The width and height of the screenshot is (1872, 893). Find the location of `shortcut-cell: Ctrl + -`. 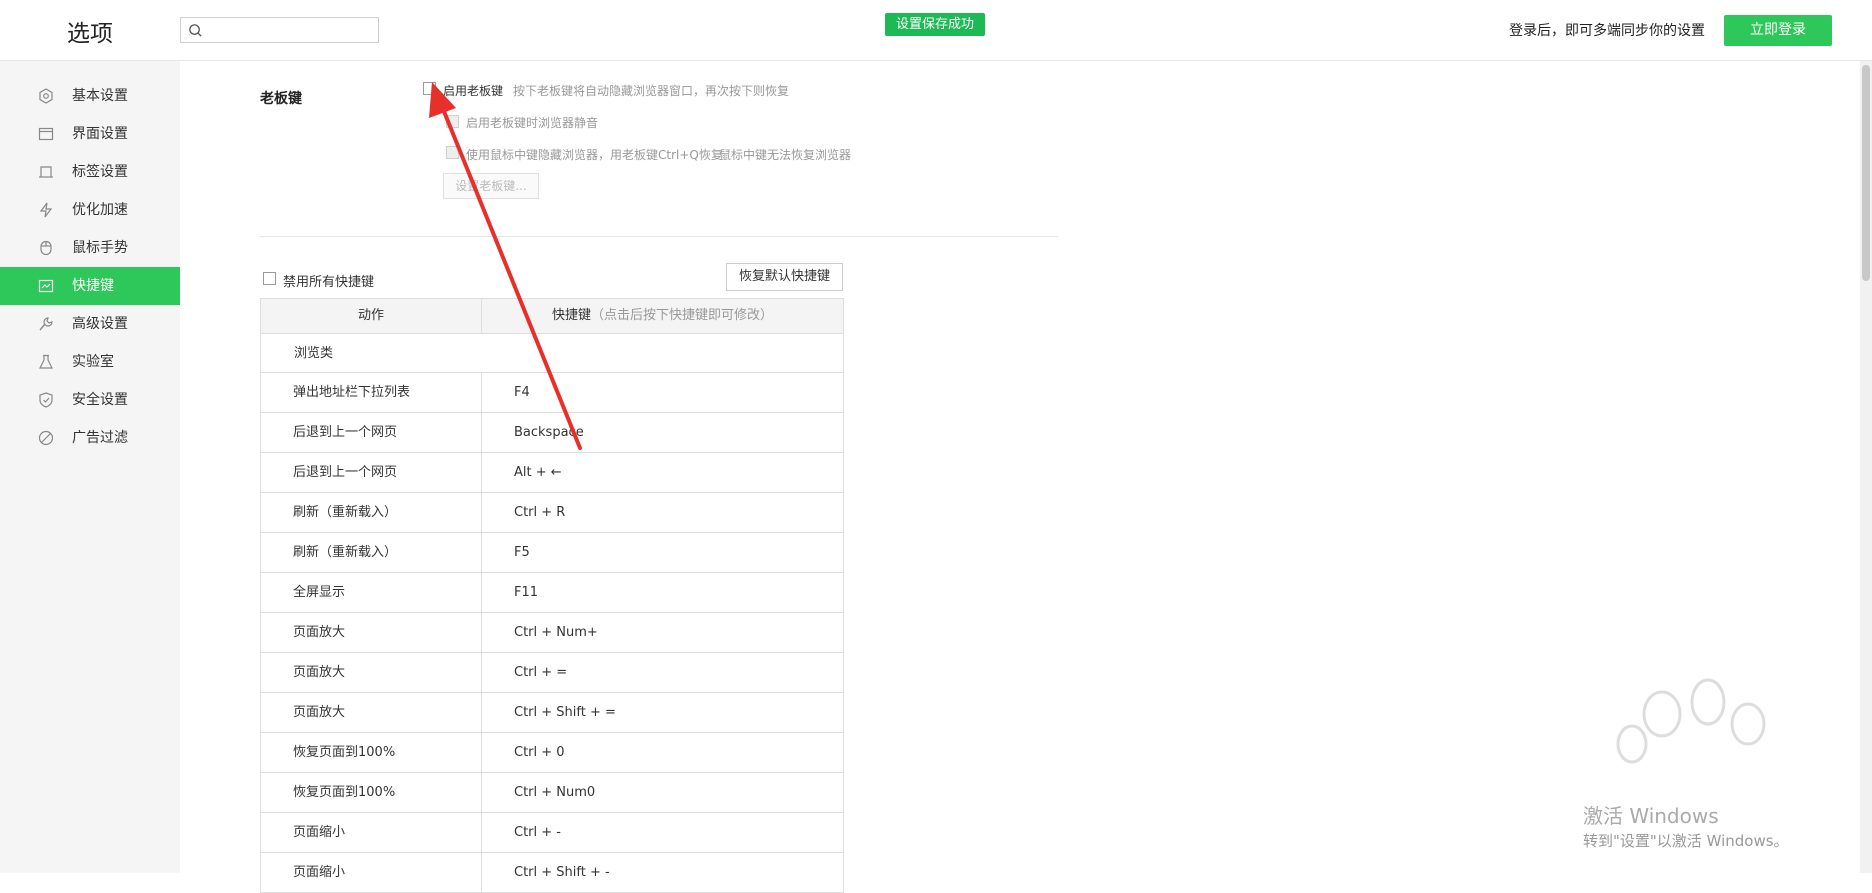

shortcut-cell: Ctrl + - is located at coordinates (663, 832).